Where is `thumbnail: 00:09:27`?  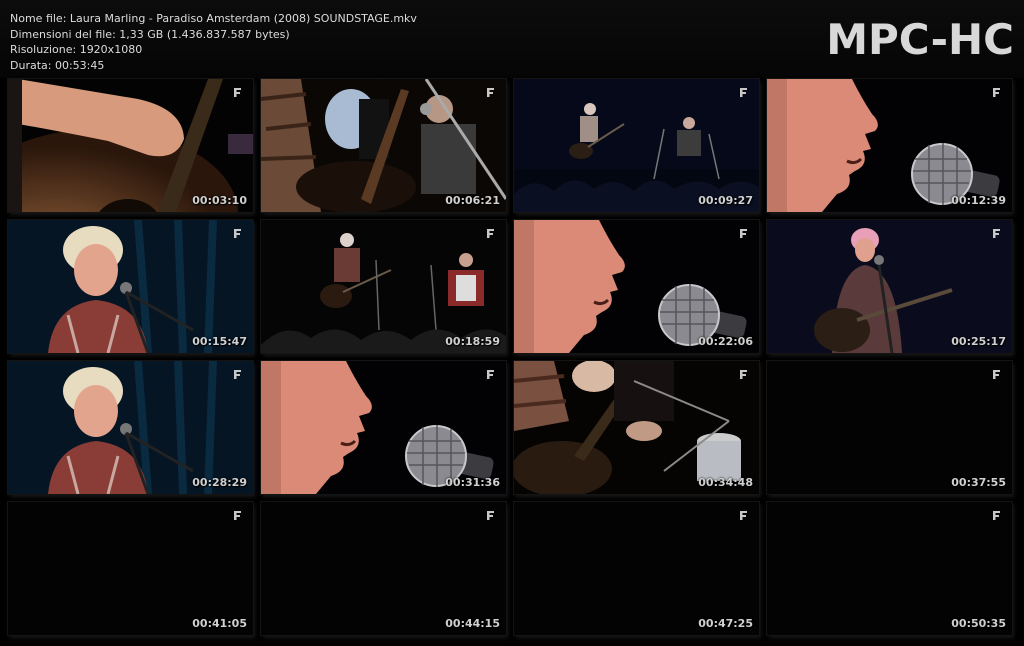 thumbnail: 00:09:27 is located at coordinates (636, 145).